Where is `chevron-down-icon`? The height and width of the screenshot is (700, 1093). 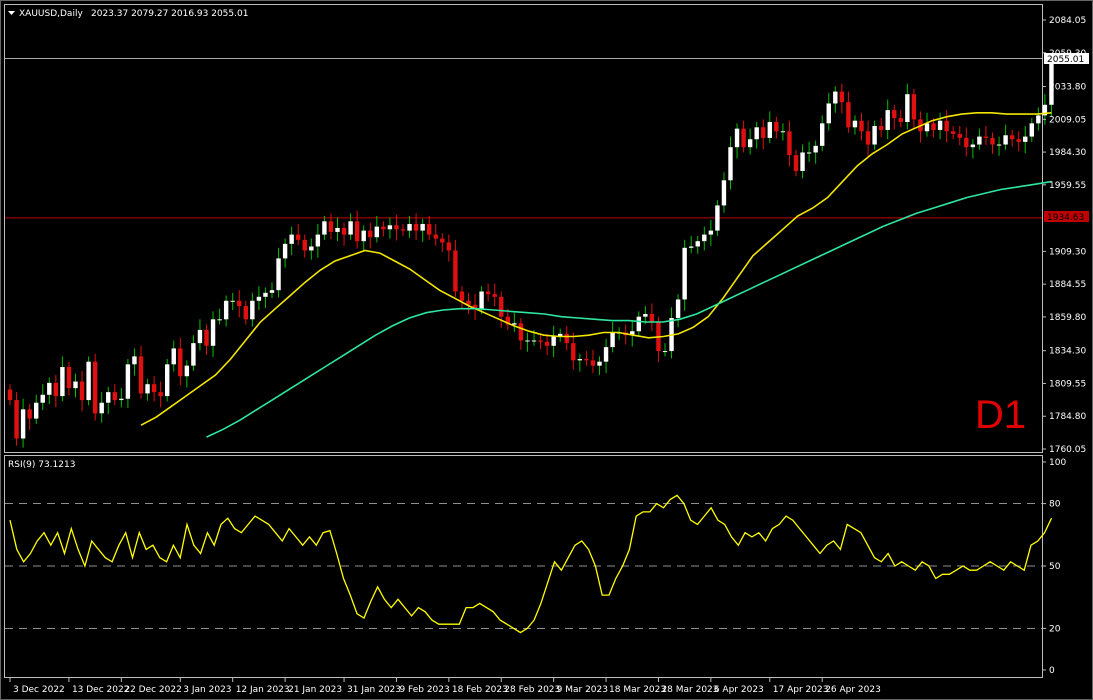
chevron-down-icon is located at coordinates (11, 13).